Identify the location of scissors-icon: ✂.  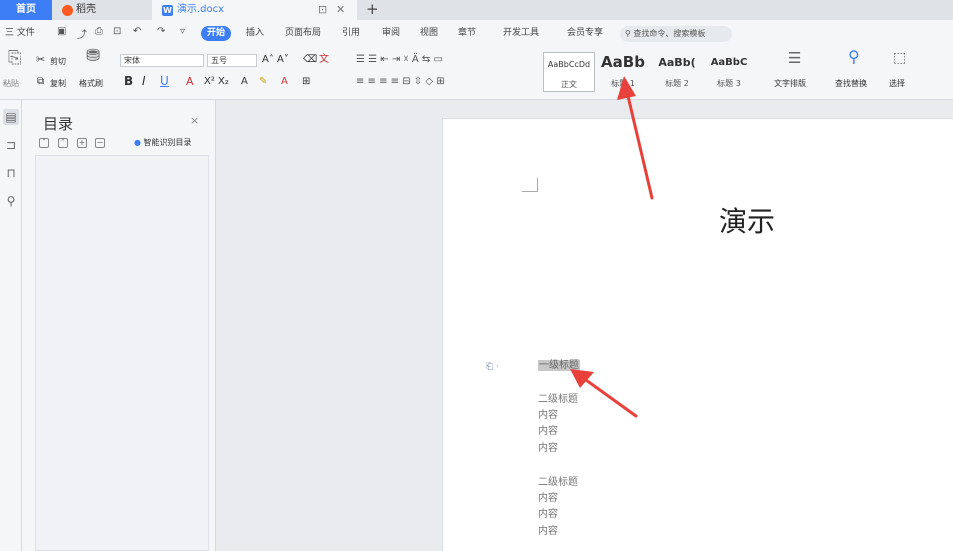
(40, 60).